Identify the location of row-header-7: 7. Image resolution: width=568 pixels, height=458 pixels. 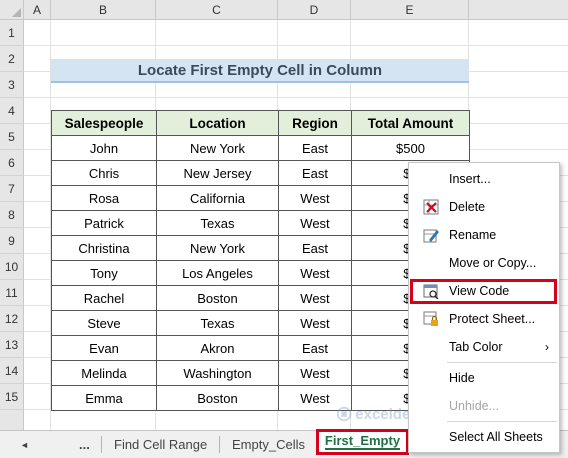
(12, 189).